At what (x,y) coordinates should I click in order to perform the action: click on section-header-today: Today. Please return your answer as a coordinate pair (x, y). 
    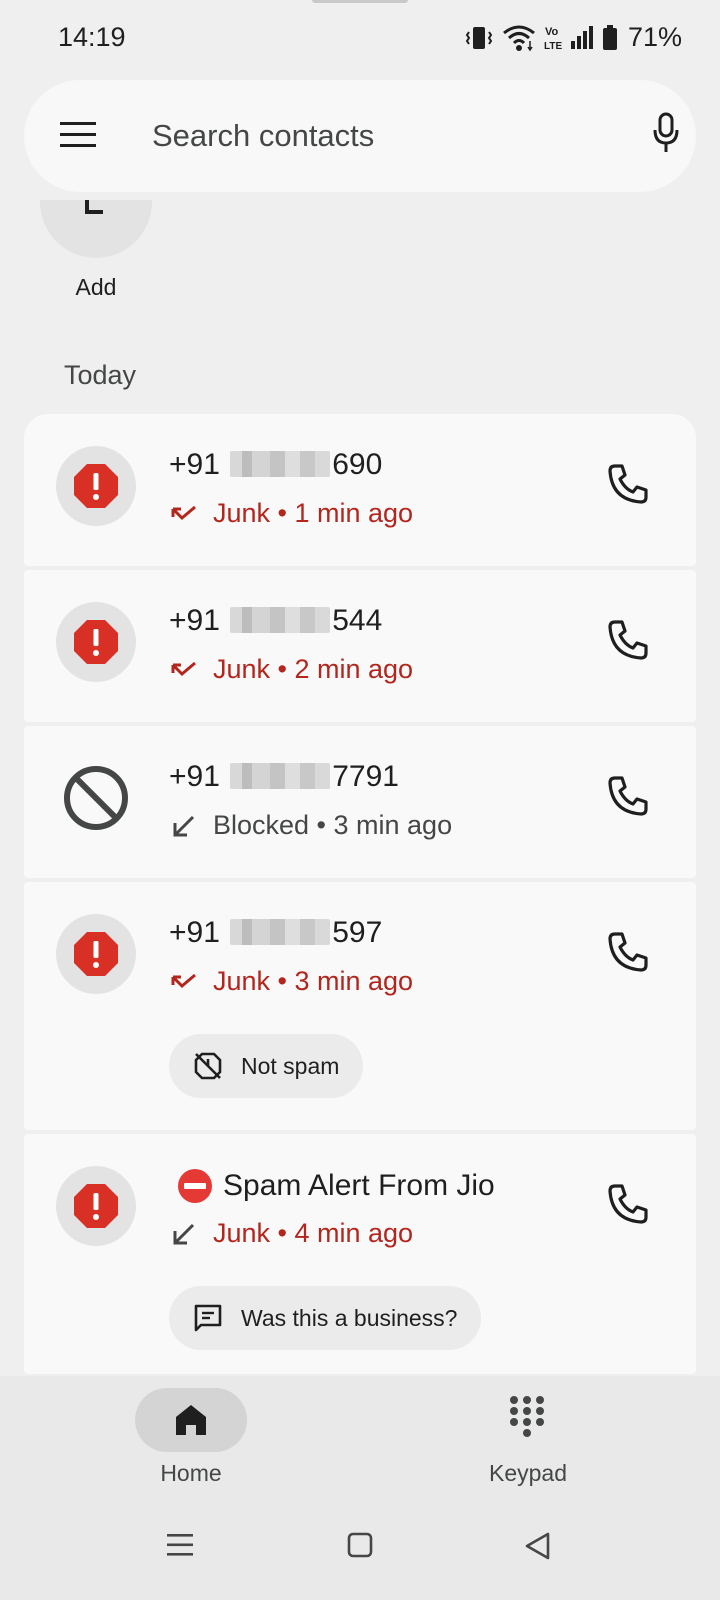
    Looking at the image, I should click on (100, 375).